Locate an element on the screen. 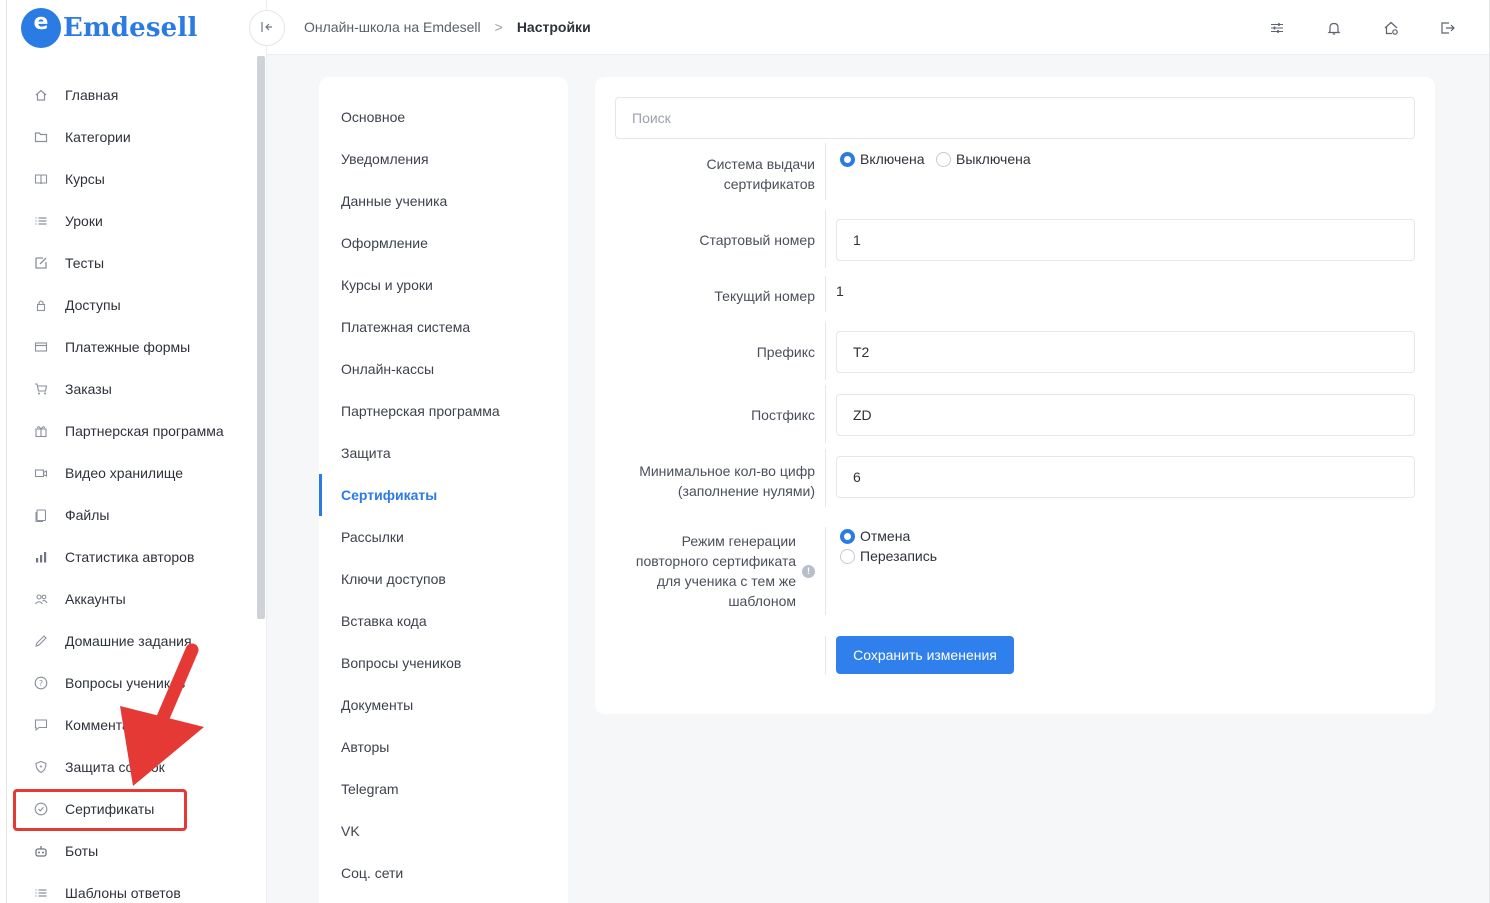 The image size is (1490, 903). min-digits-label-line: (заполнение нулями) is located at coordinates (746, 491).